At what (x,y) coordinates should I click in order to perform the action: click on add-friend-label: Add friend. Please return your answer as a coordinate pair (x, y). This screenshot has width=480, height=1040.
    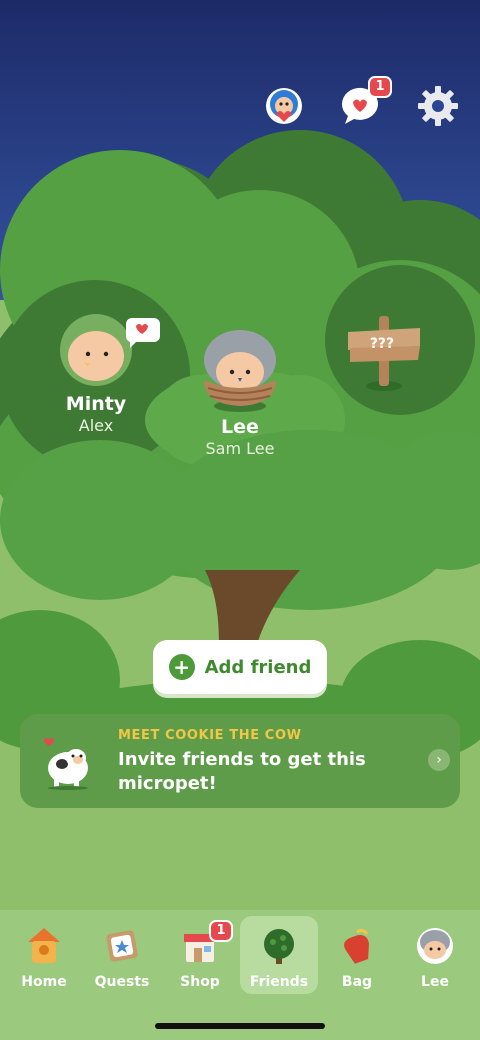
    Looking at the image, I should click on (258, 667).